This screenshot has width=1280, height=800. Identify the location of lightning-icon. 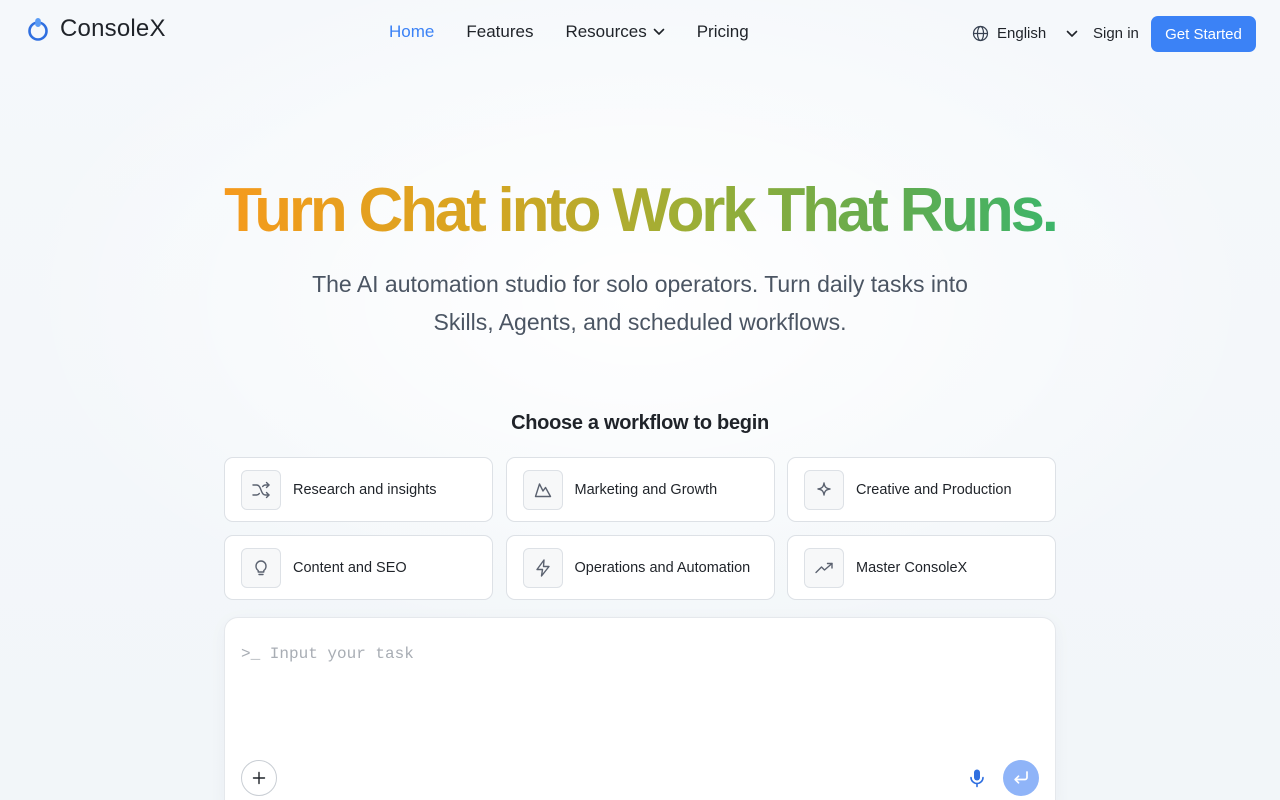
(542, 567).